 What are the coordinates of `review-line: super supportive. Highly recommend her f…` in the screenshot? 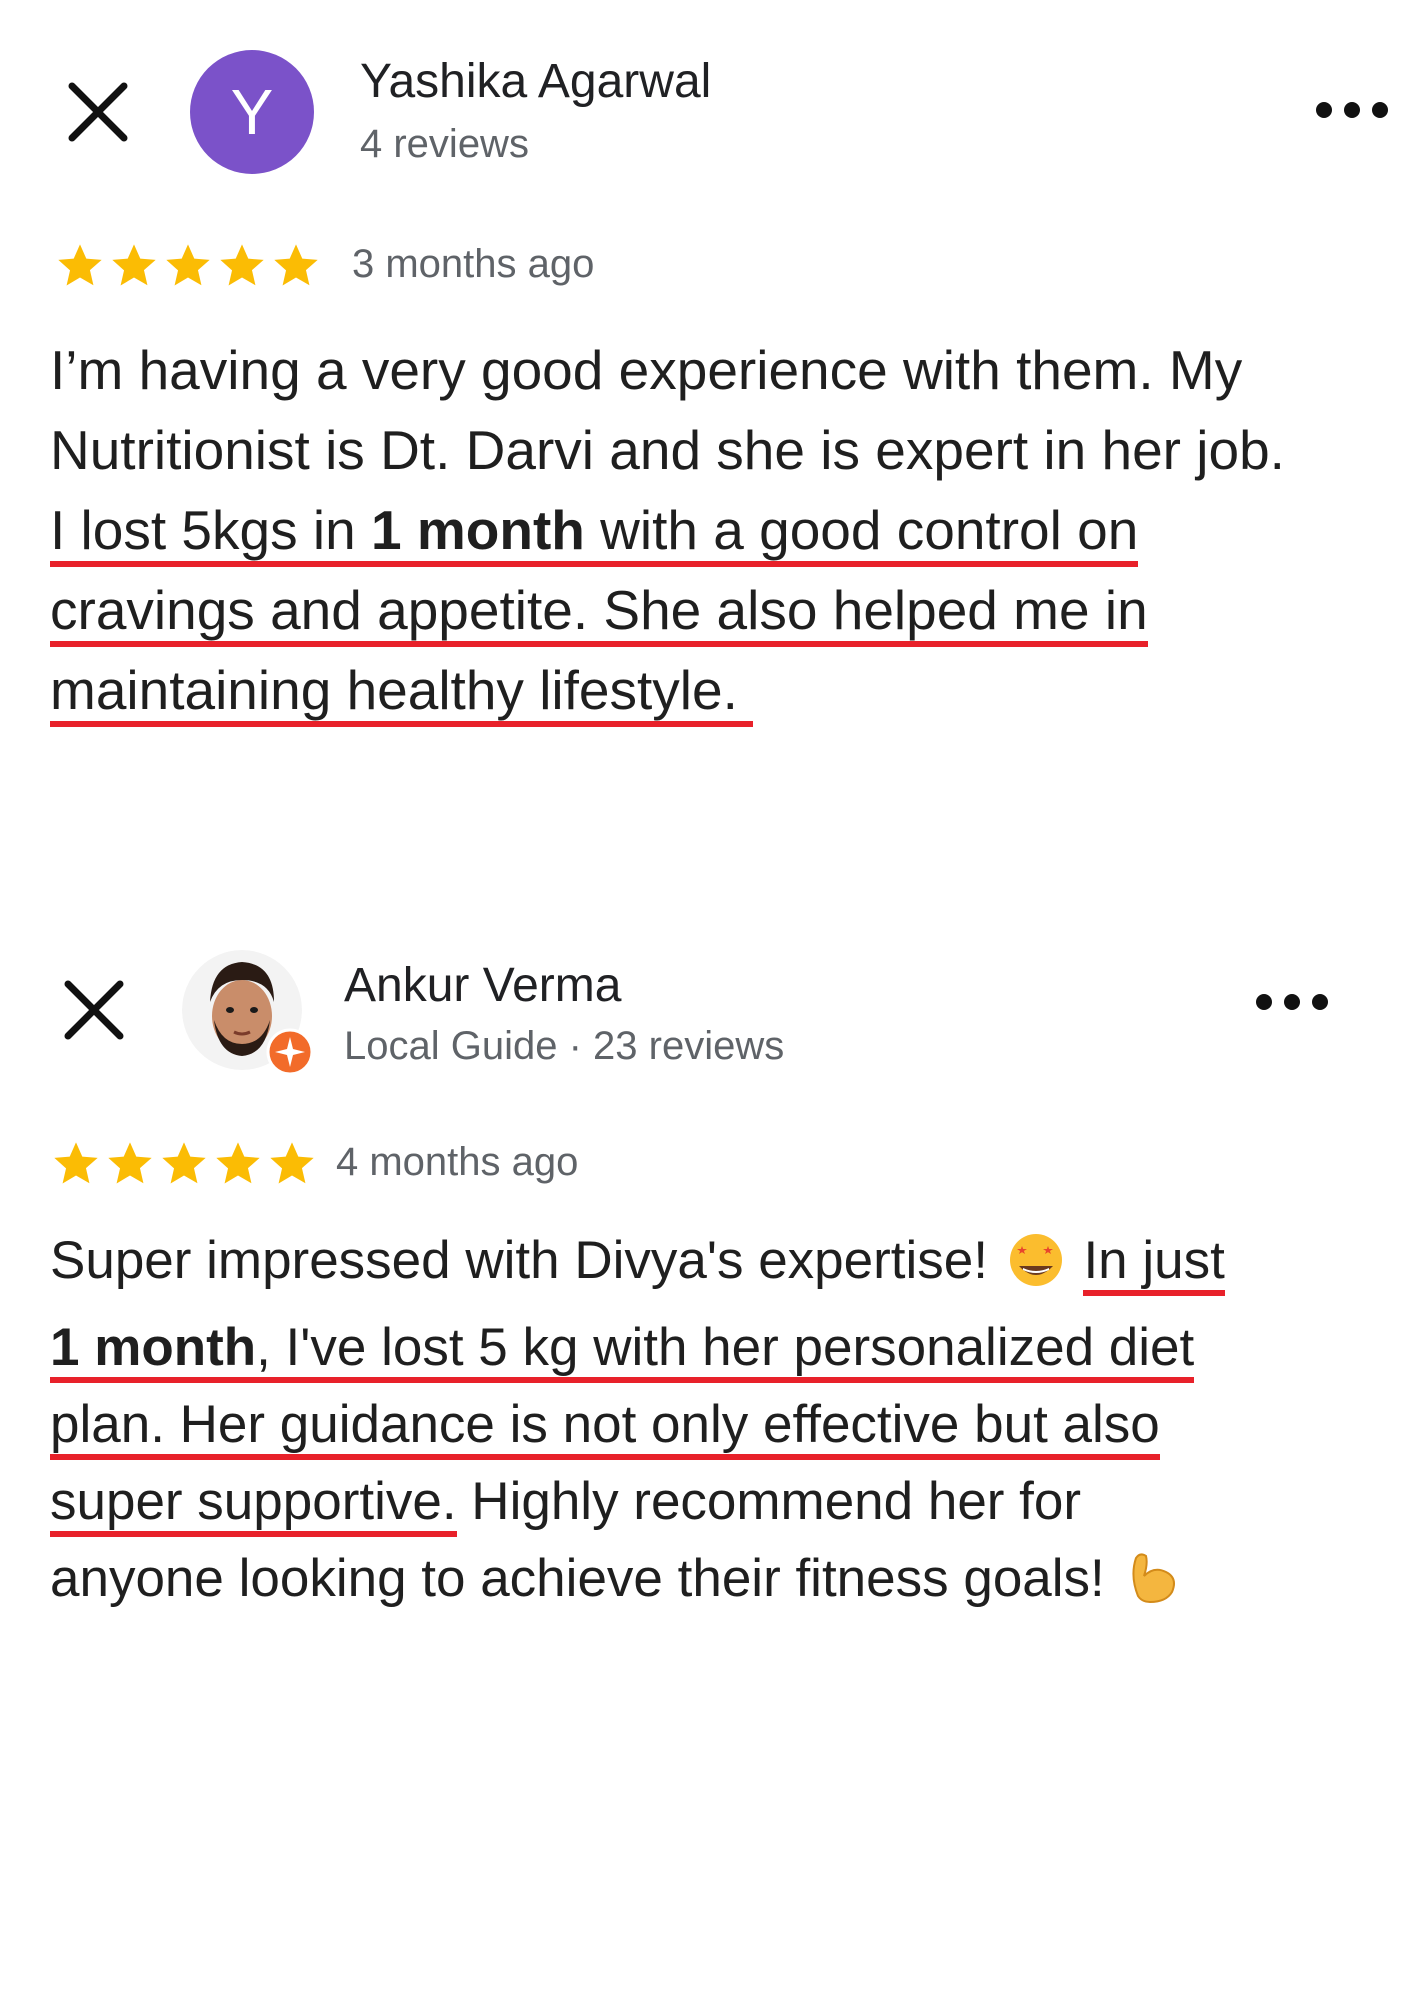 It's located at (730, 1501).